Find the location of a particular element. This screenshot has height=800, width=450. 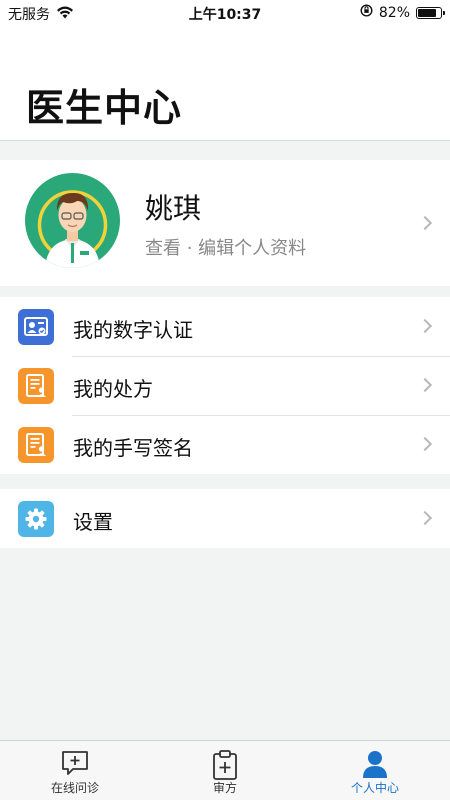

menu-item-signature: 我的手写签名 is located at coordinates (225, 444).